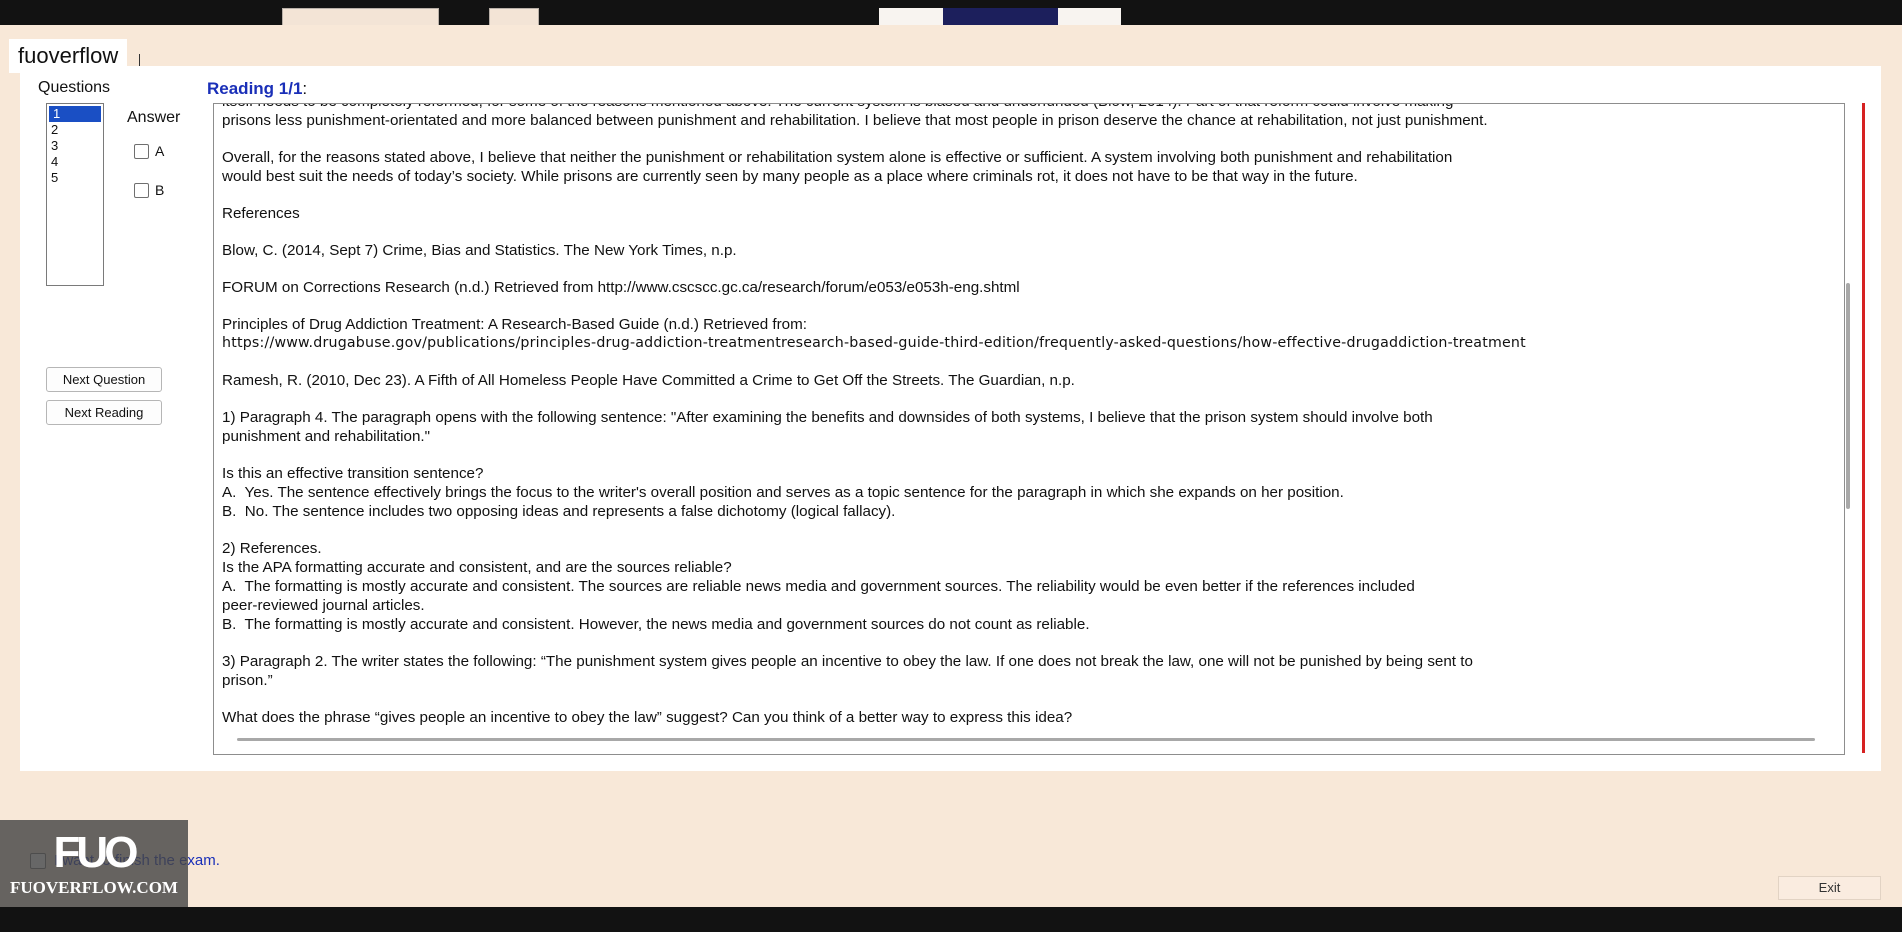  I want to click on question-item-5: 5, so click(75, 178).